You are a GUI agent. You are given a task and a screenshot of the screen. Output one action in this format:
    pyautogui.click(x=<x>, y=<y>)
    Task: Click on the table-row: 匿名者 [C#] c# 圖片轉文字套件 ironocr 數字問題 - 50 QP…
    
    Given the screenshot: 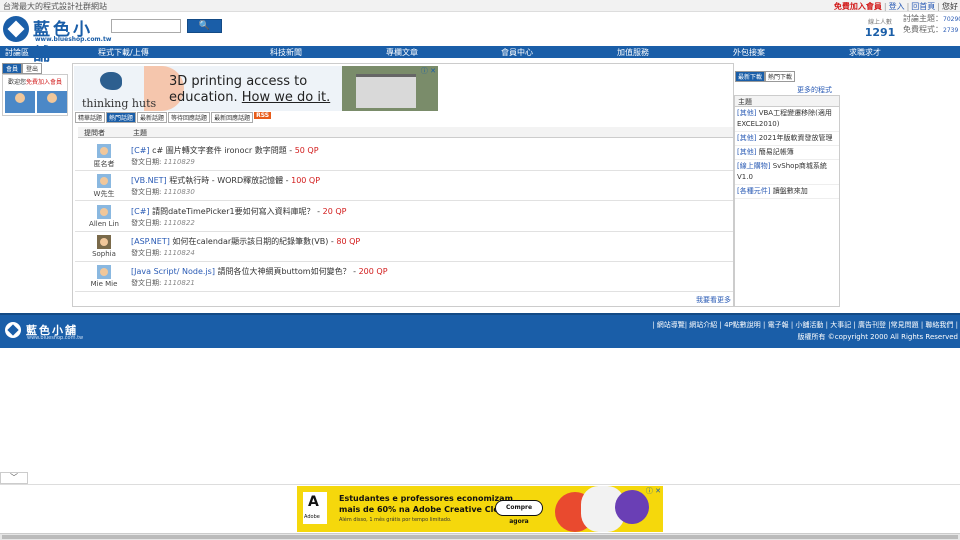 What is the action you would take?
    pyautogui.click(x=404, y=156)
    